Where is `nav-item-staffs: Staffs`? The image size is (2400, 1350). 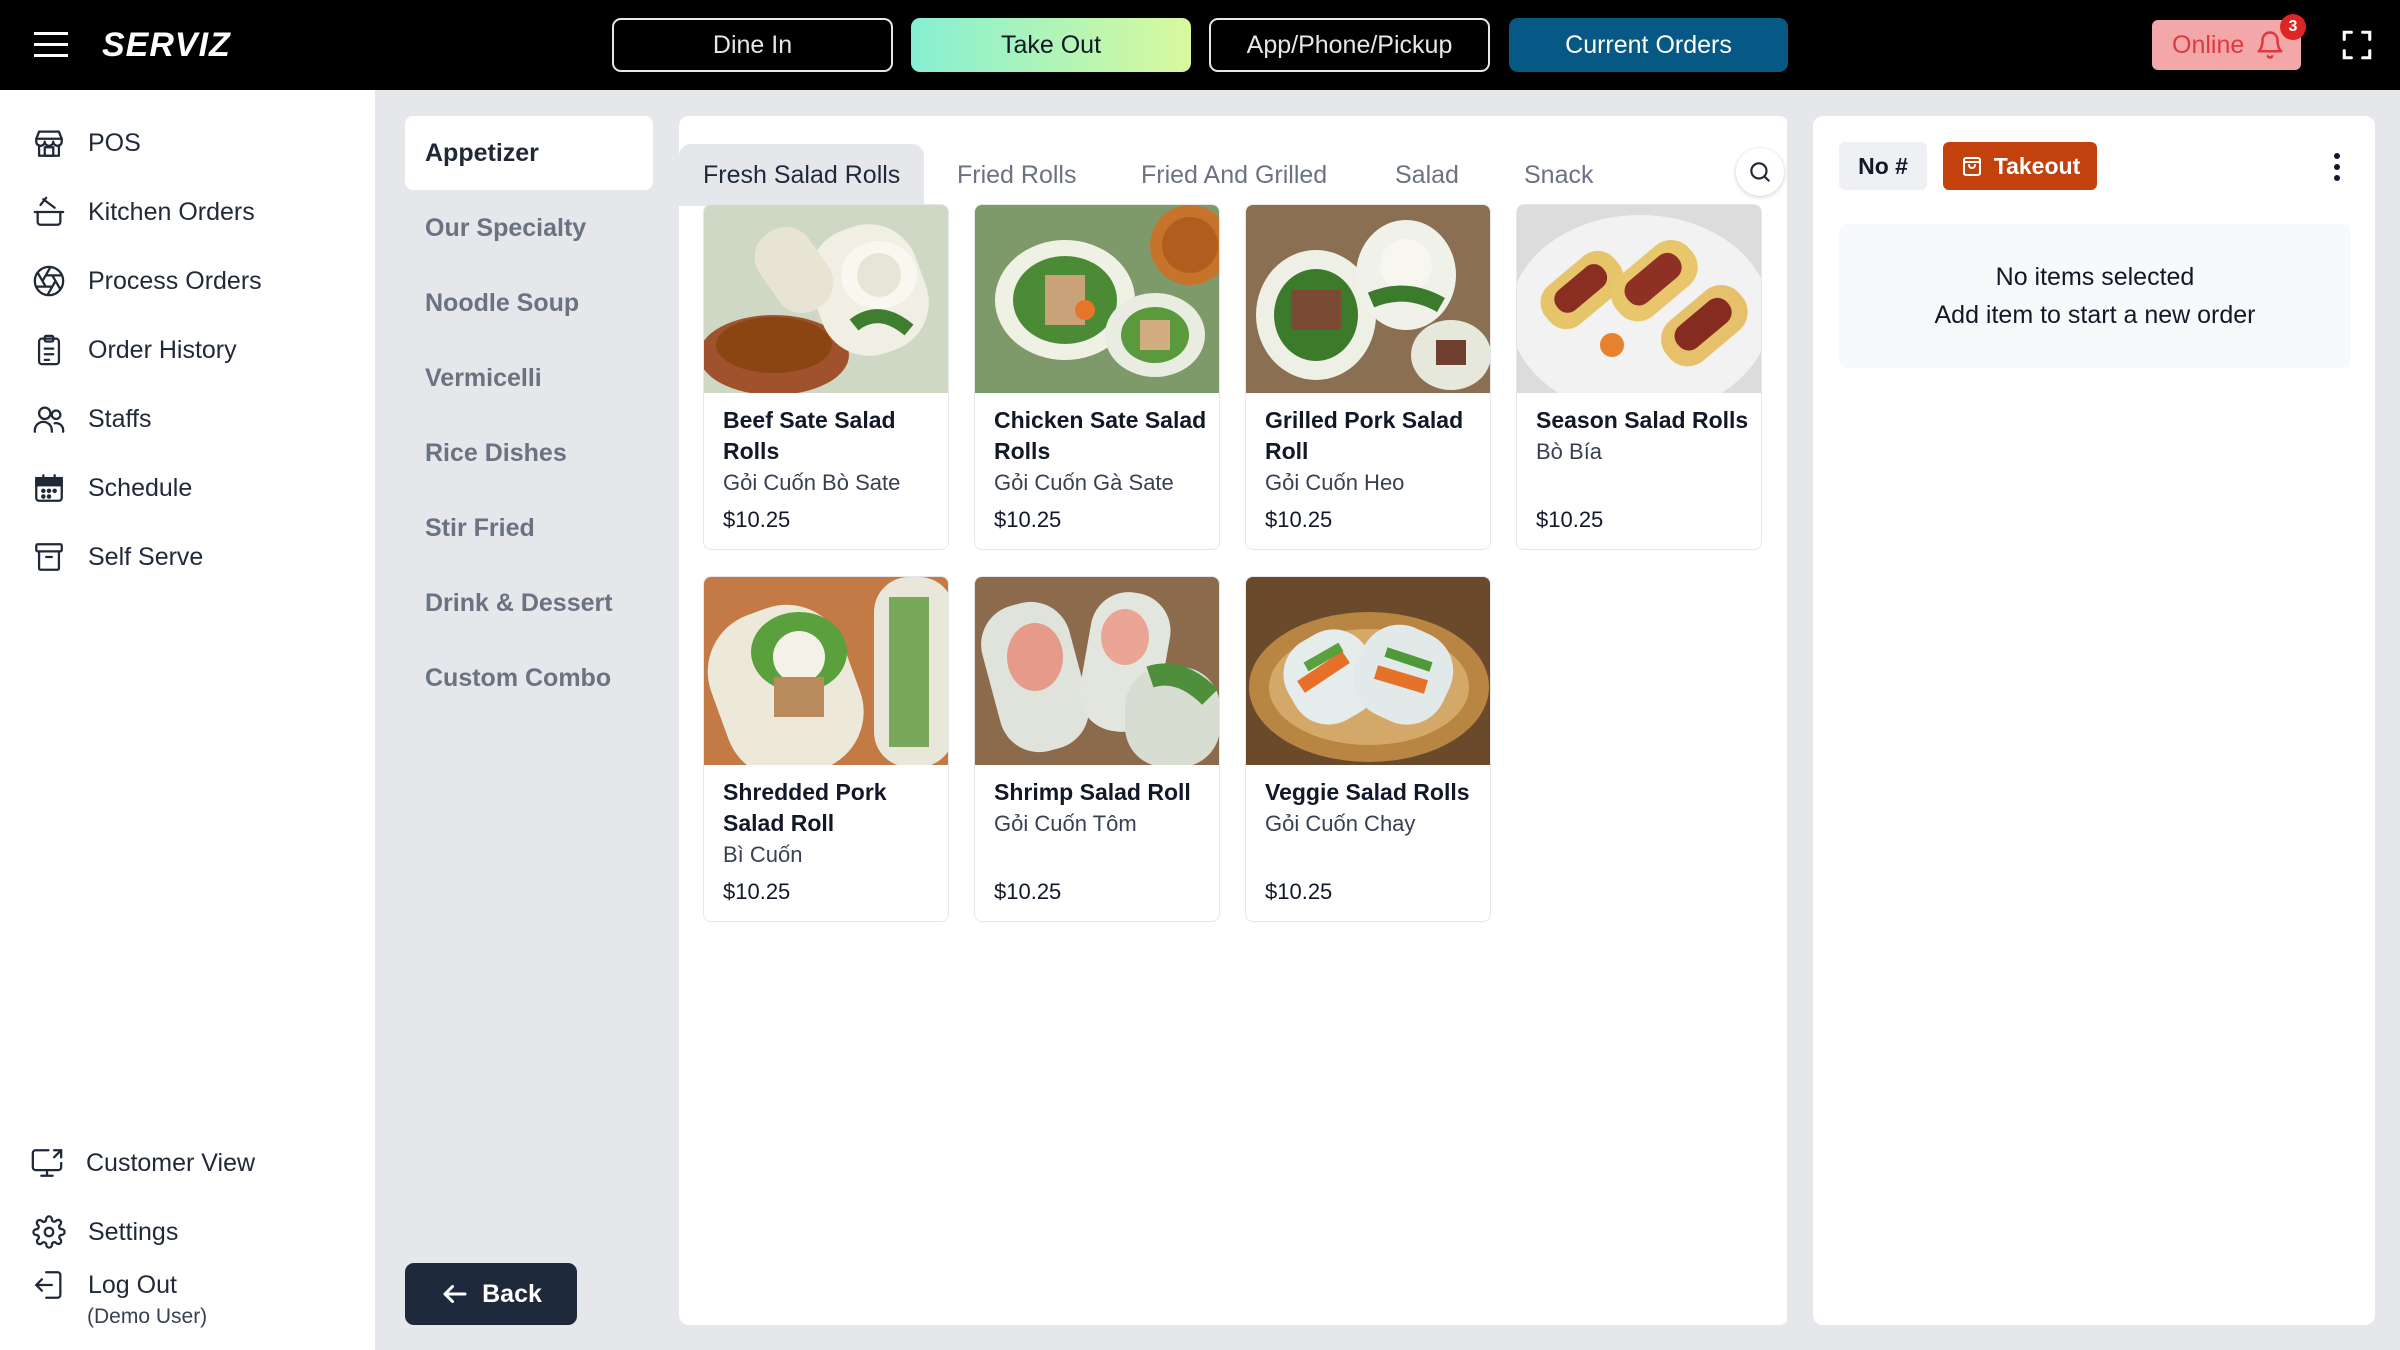
nav-item-staffs: Staffs is located at coordinates (91, 419).